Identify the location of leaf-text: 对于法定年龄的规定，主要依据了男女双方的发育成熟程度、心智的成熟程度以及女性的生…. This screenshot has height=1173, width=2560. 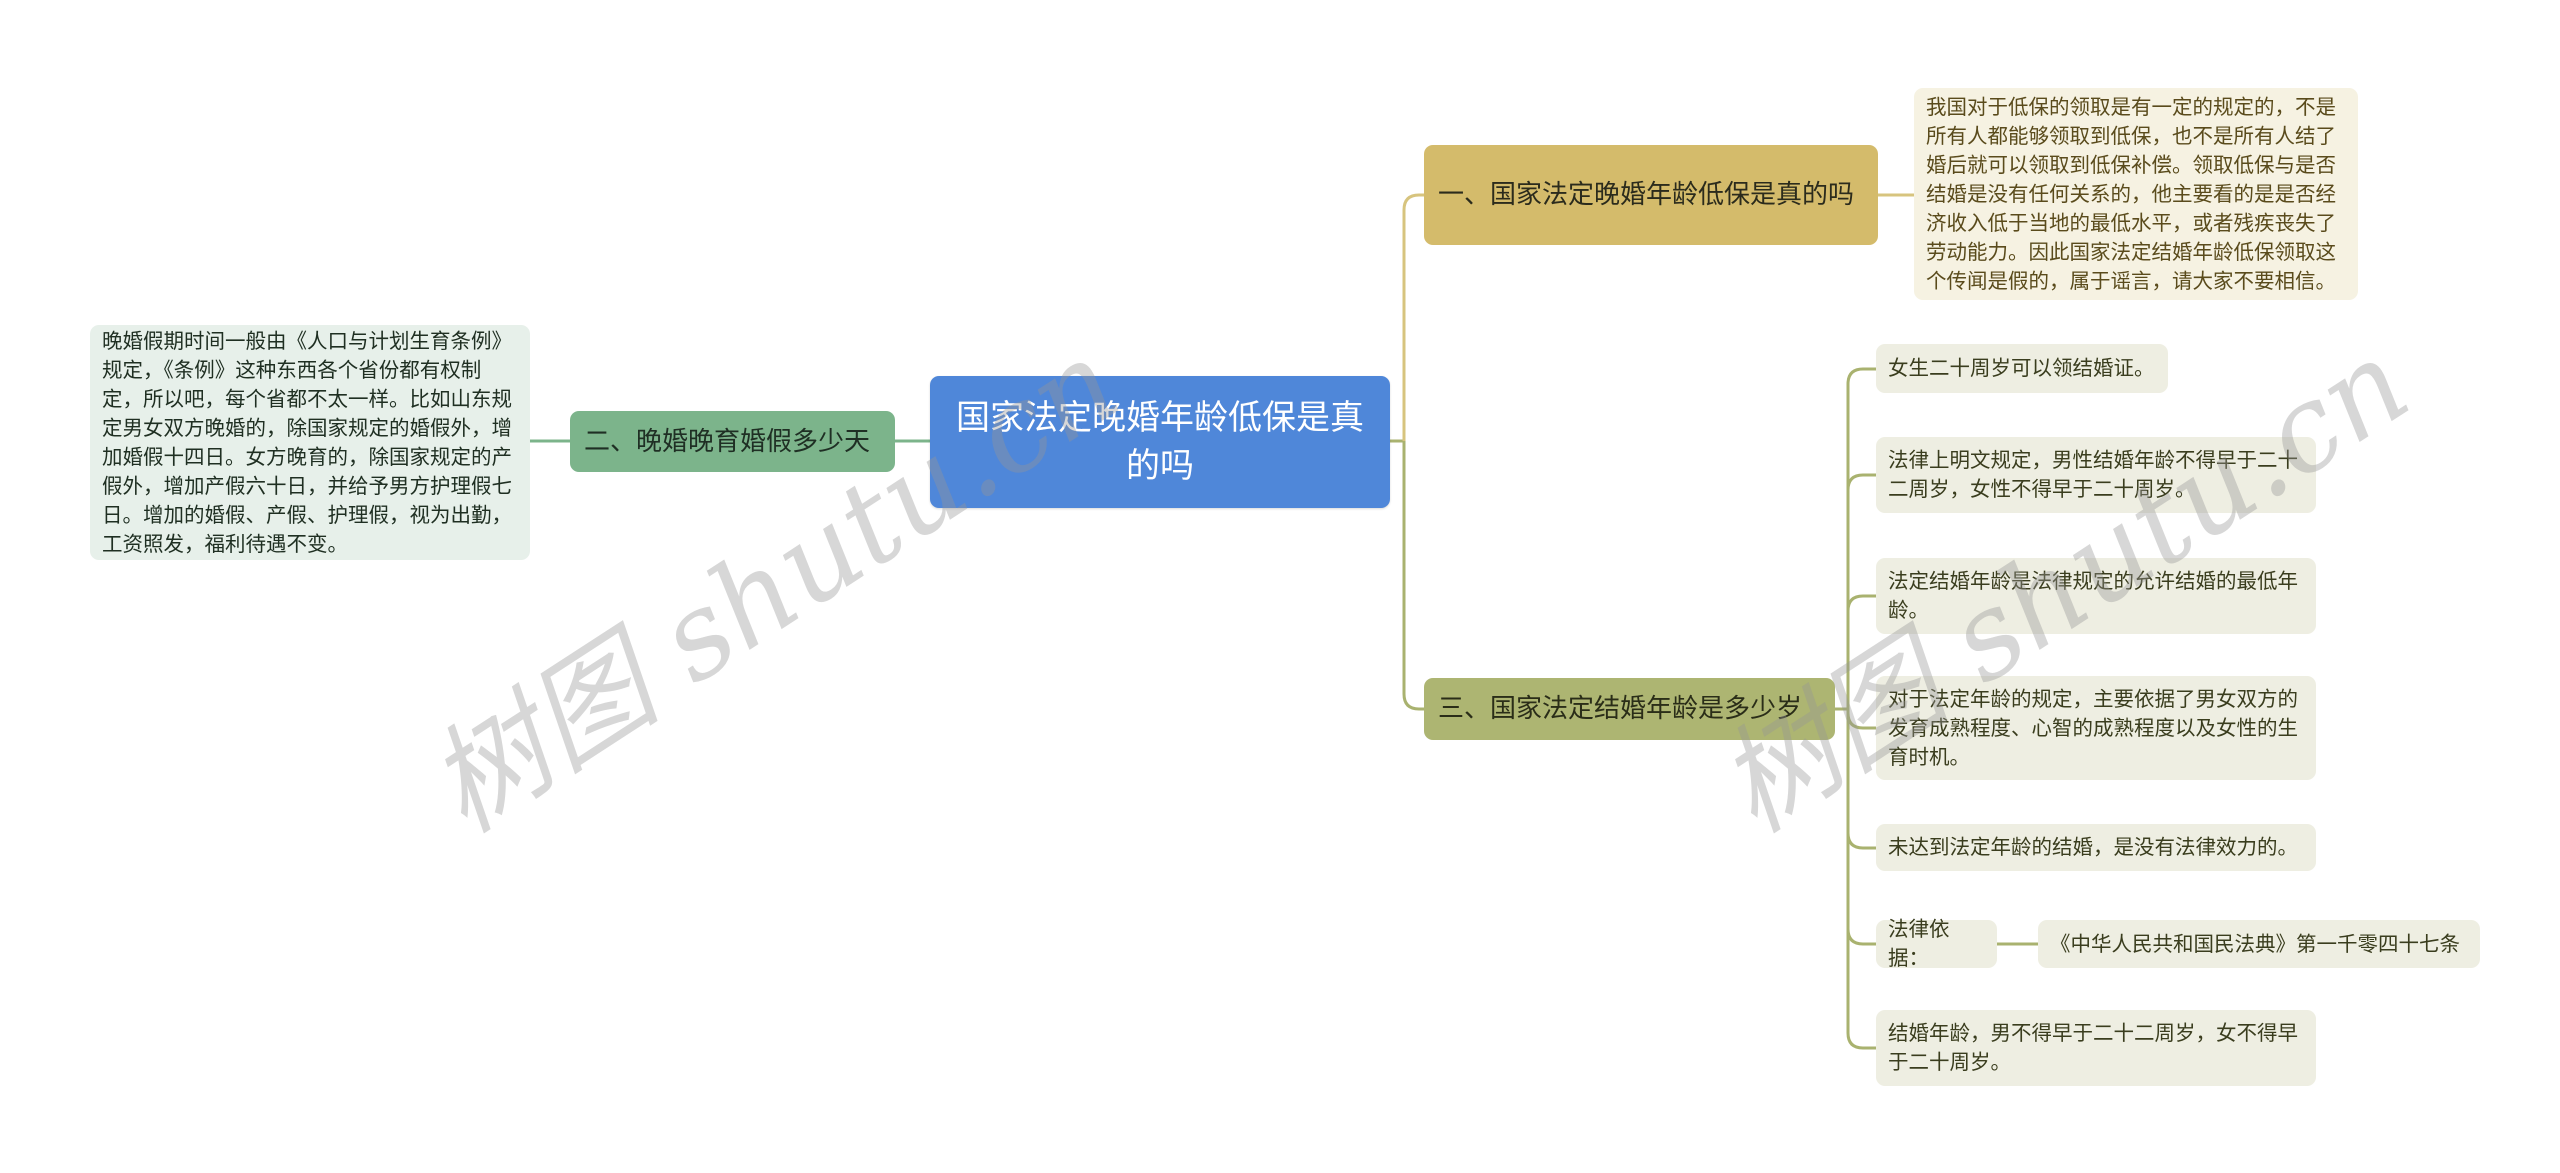
(2093, 727).